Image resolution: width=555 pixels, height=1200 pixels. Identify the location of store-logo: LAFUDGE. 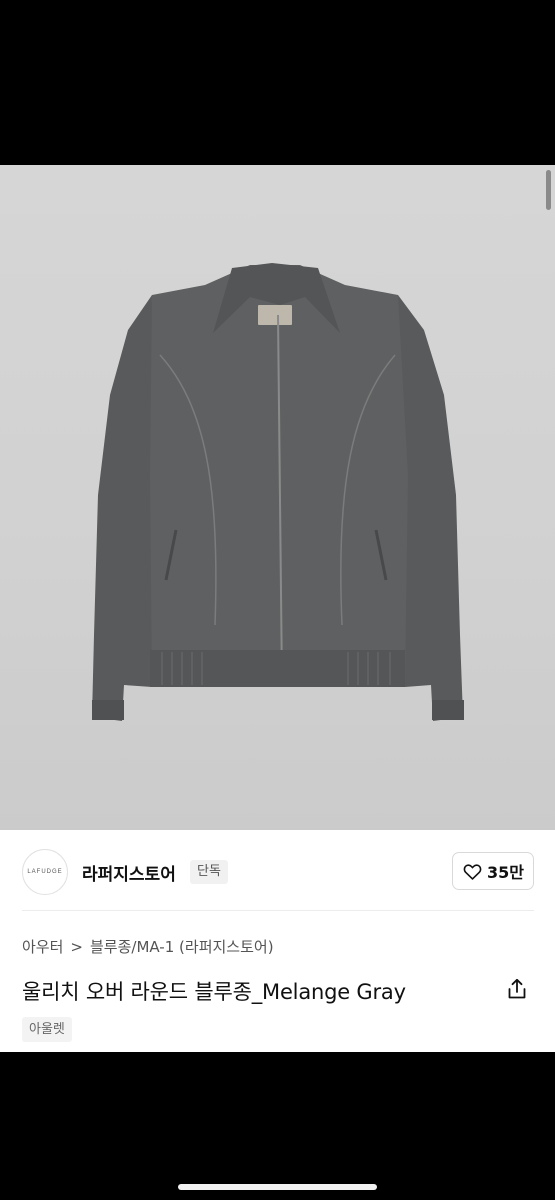
(45, 872).